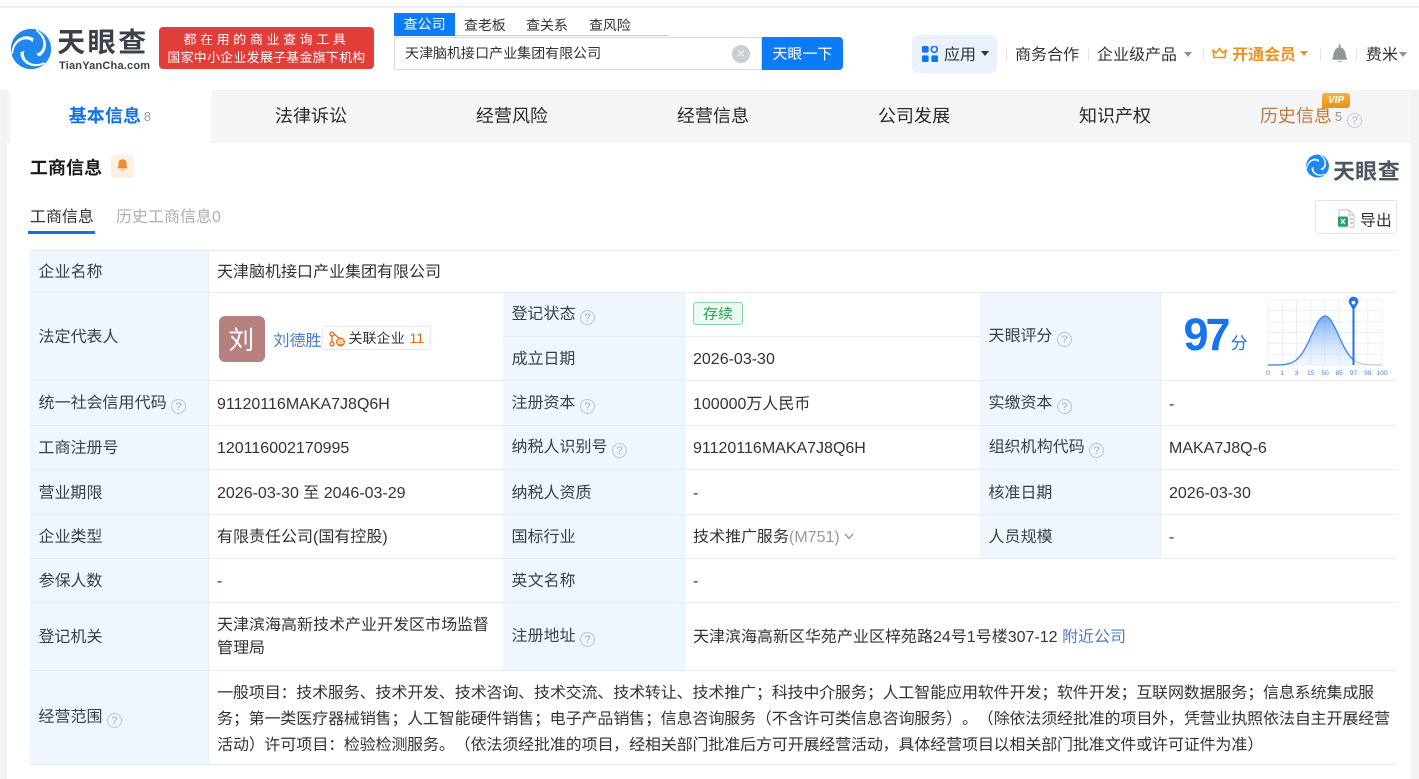  I want to click on svg-text: 97, so click(1353, 373).